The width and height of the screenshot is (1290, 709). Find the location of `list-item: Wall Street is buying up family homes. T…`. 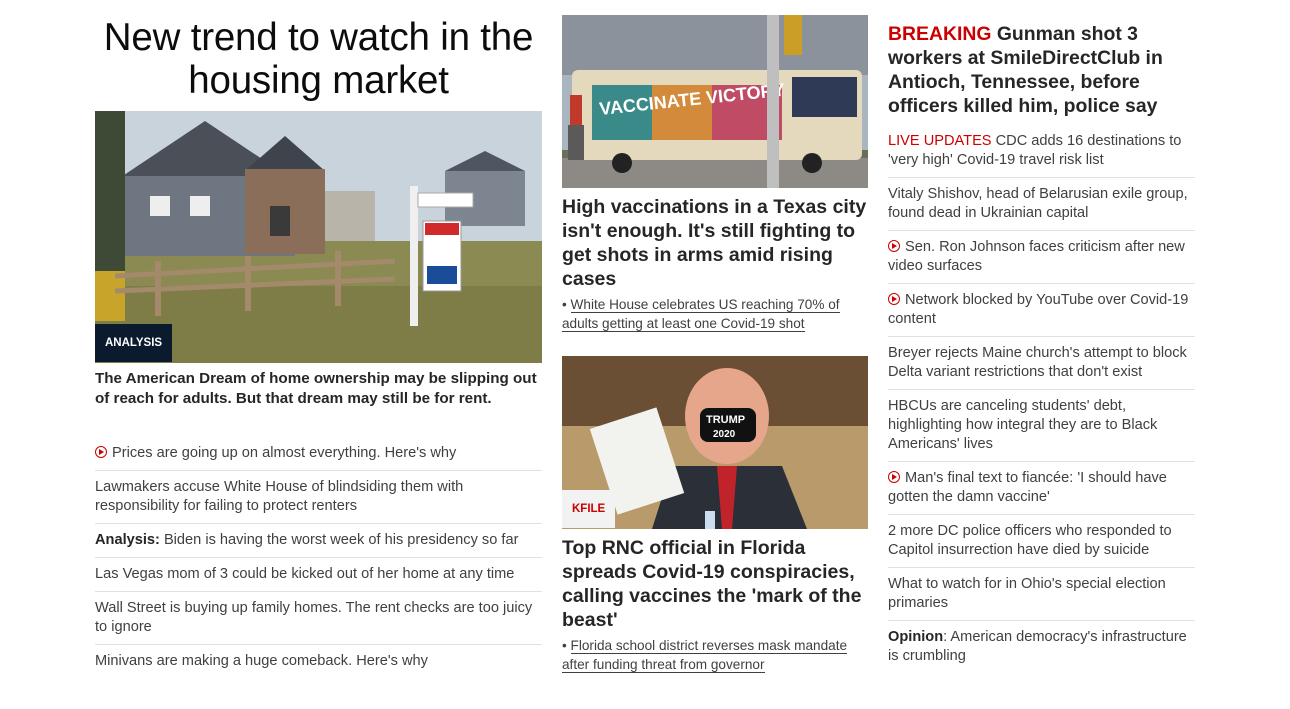

list-item: Wall Street is buying up family homes. T… is located at coordinates (318, 618).